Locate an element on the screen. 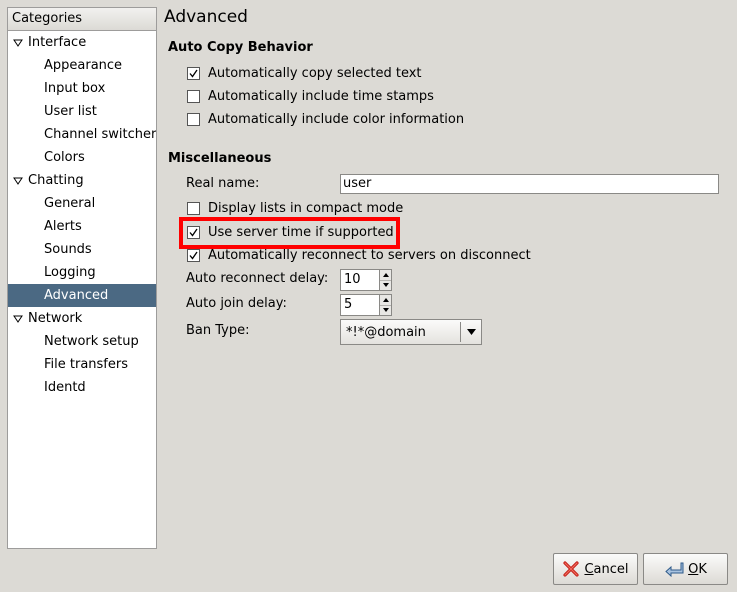 This screenshot has height=592, width=737. cancel-button-label: Cancel is located at coordinates (606, 569).